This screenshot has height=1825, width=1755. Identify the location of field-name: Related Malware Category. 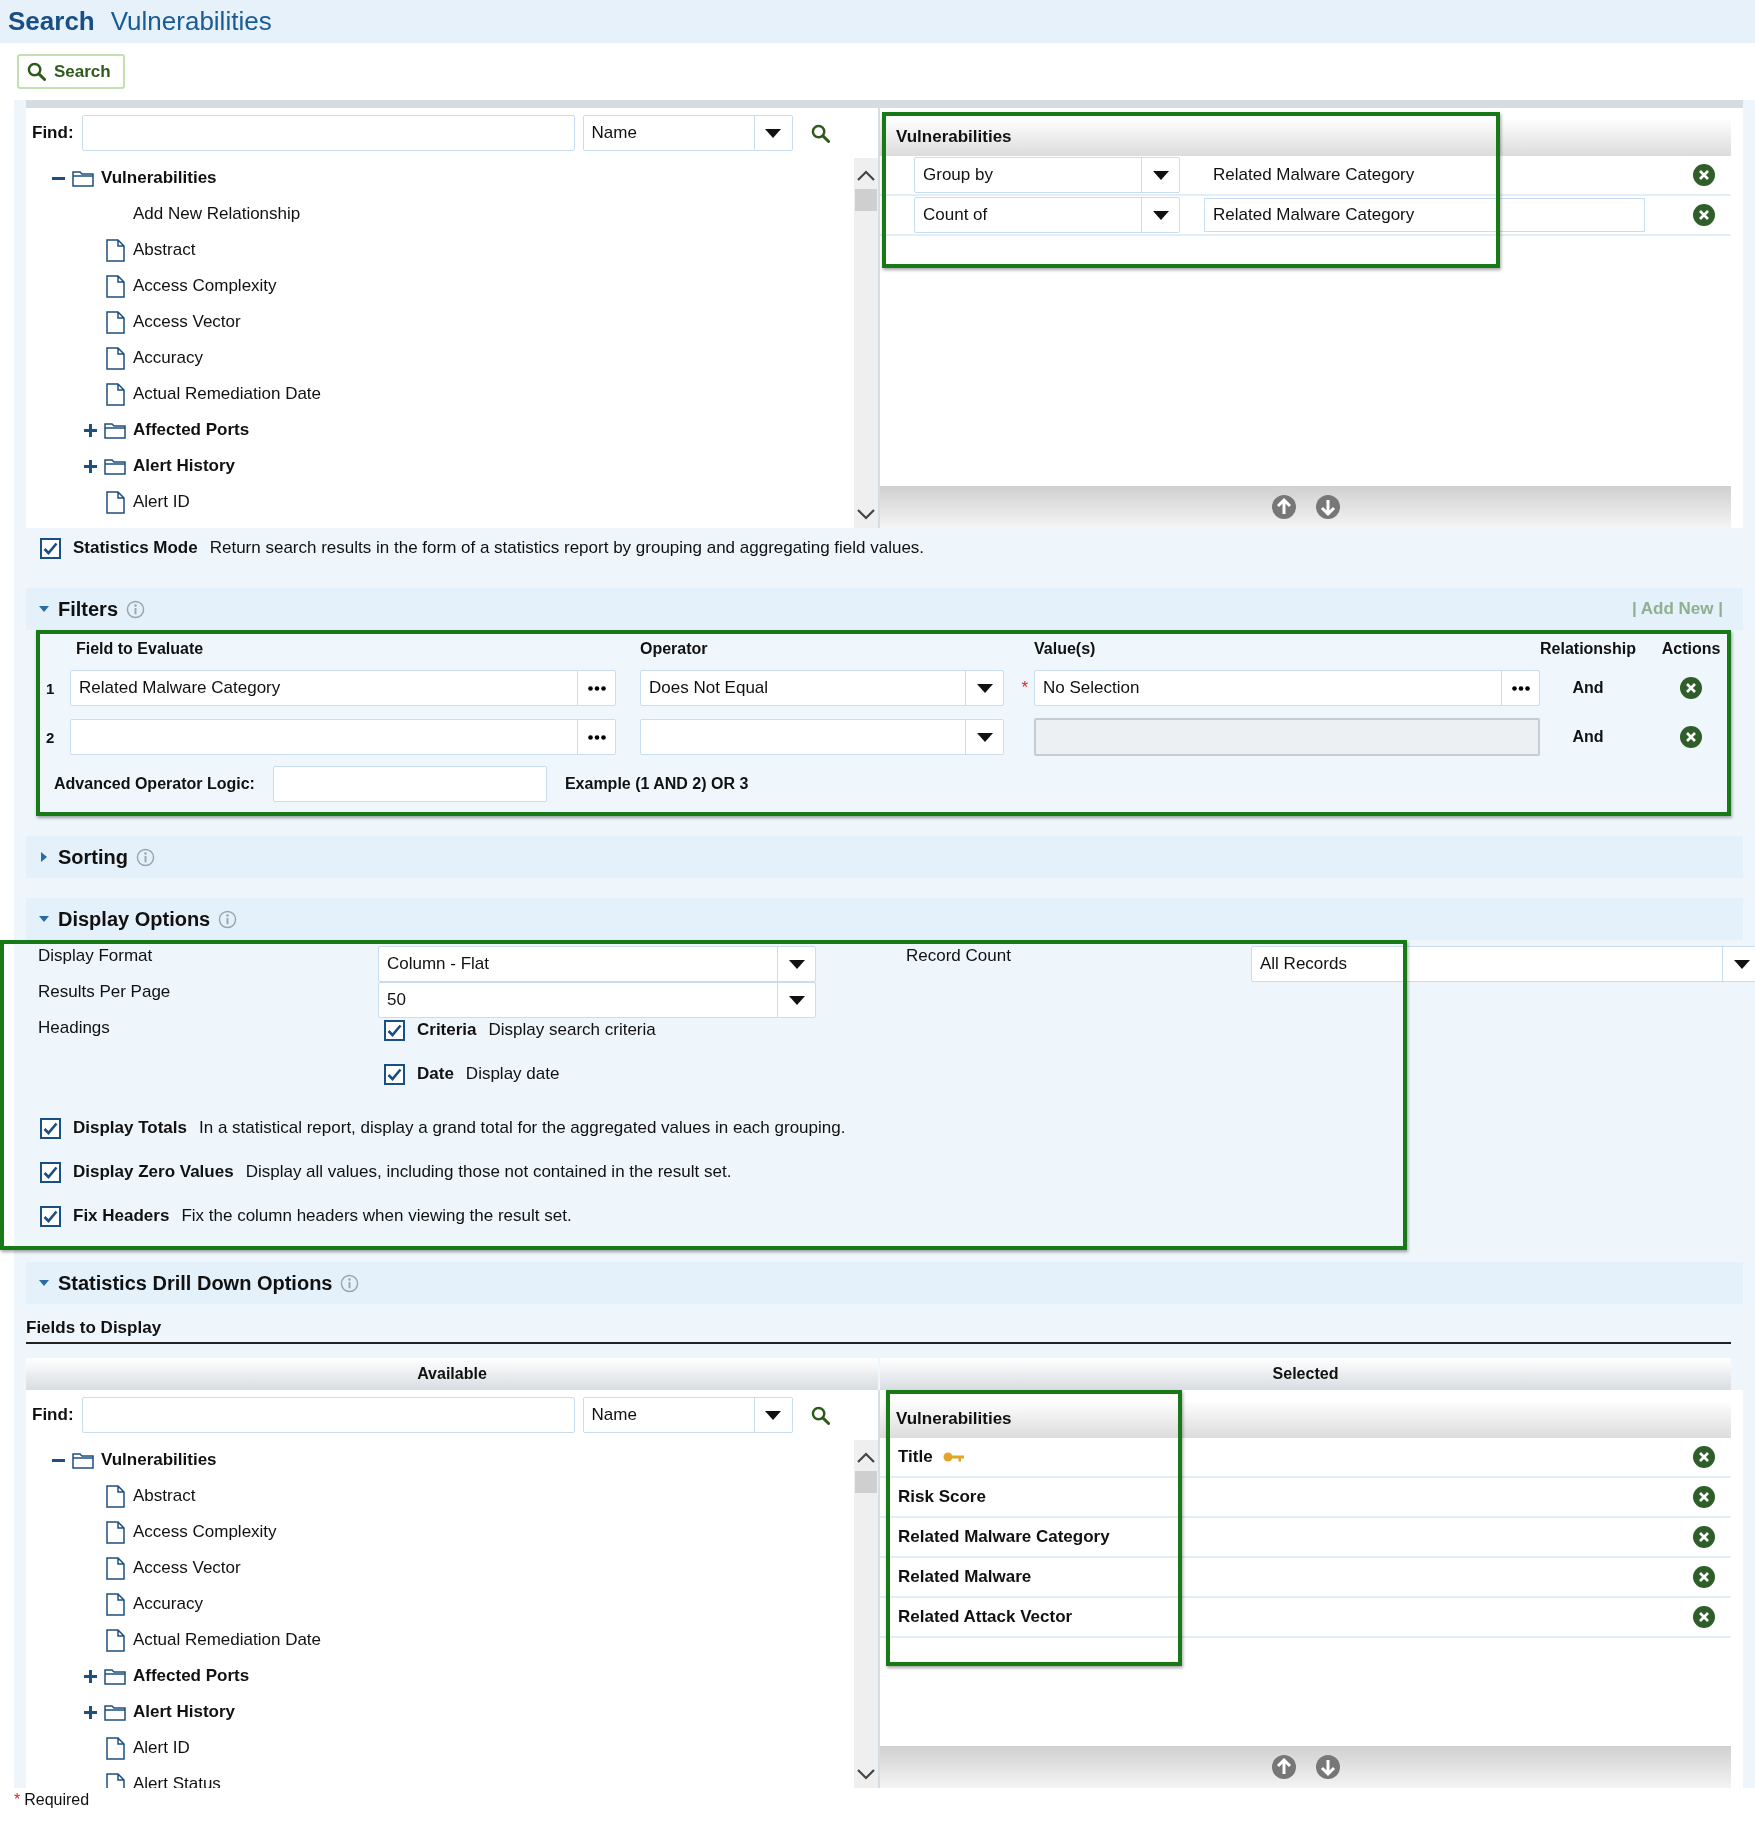
(1314, 175).